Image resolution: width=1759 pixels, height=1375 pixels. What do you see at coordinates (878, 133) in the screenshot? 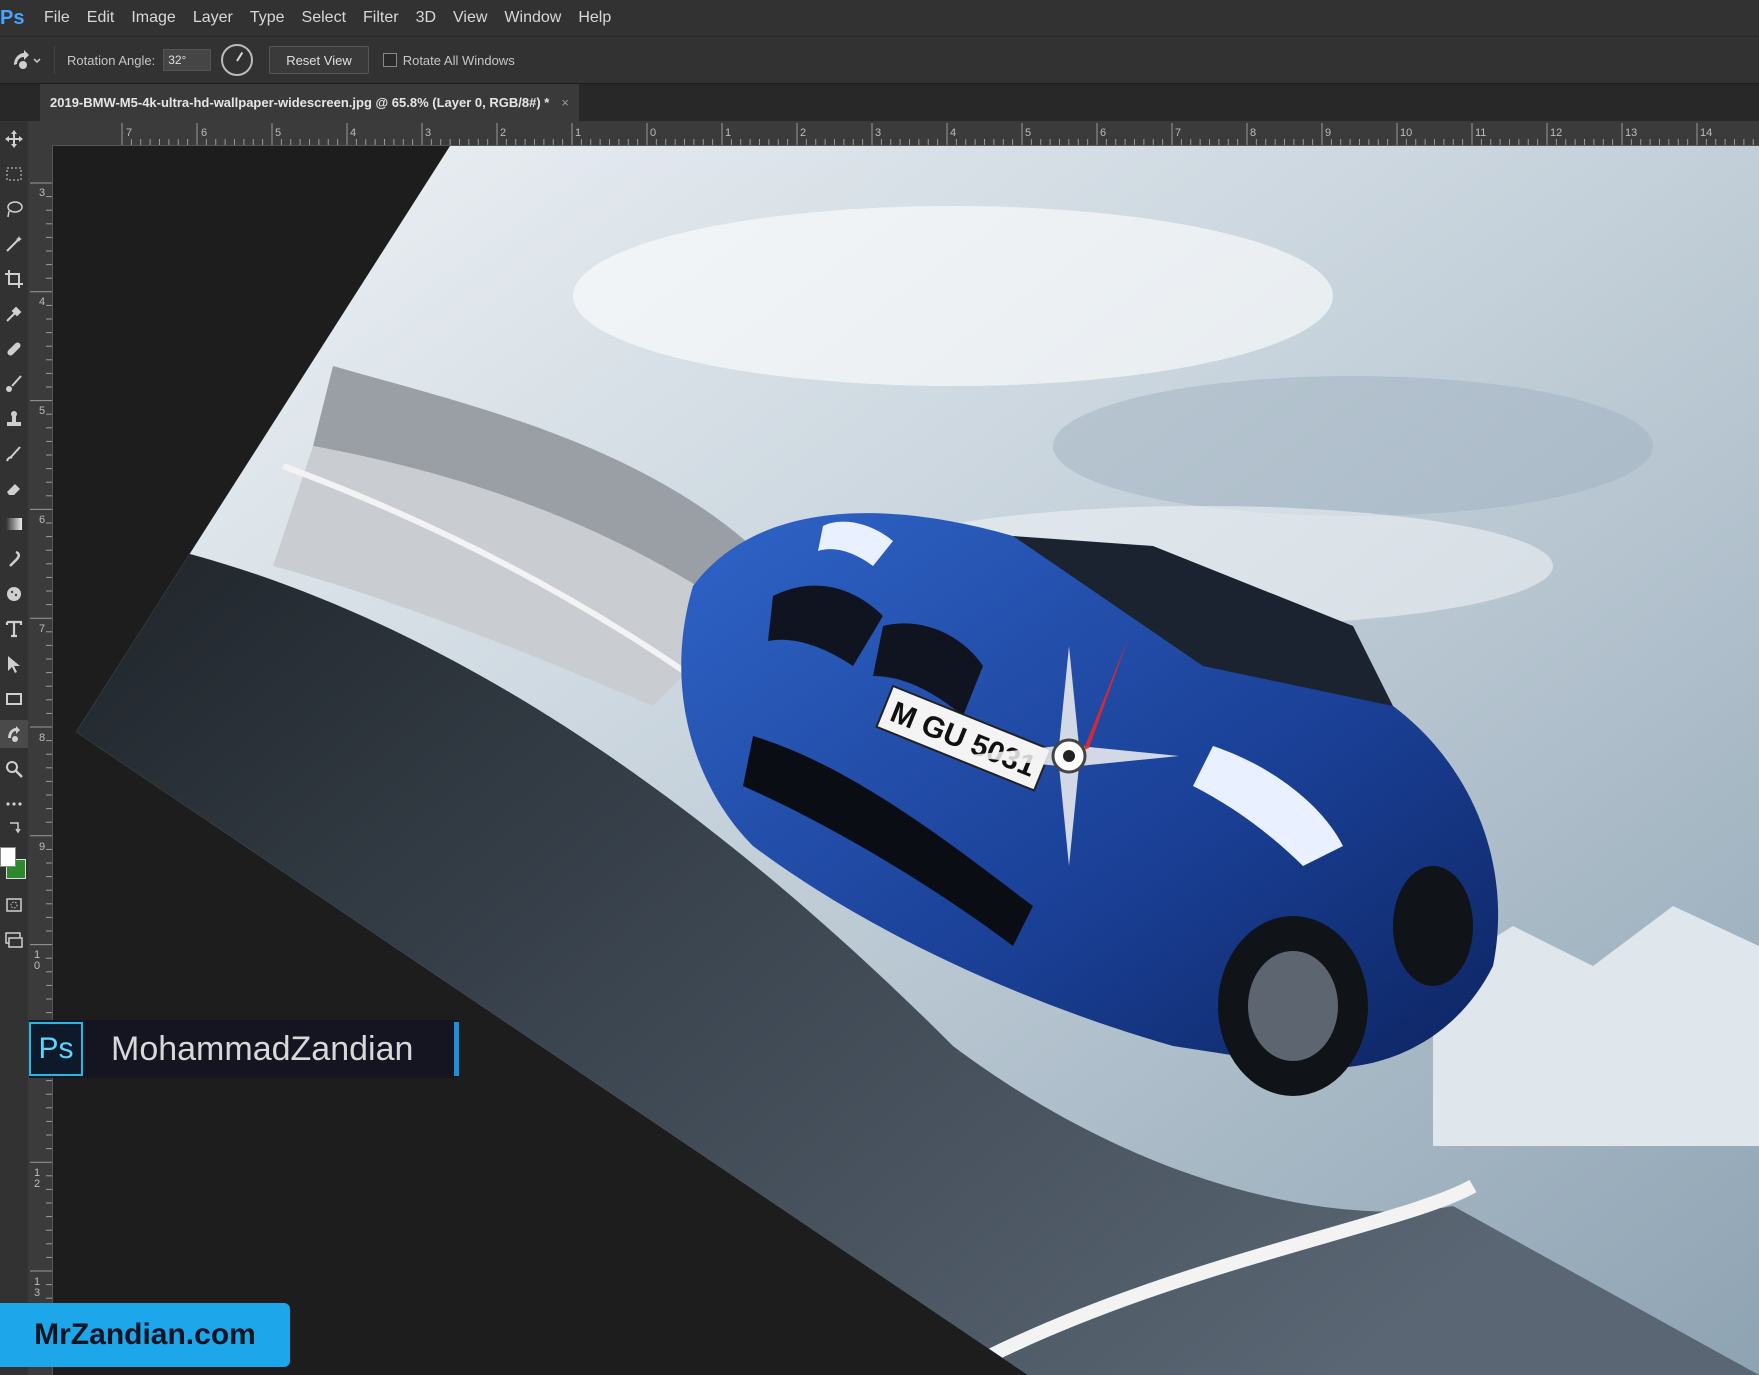
I see `ruler-h-label: 3` at bounding box center [878, 133].